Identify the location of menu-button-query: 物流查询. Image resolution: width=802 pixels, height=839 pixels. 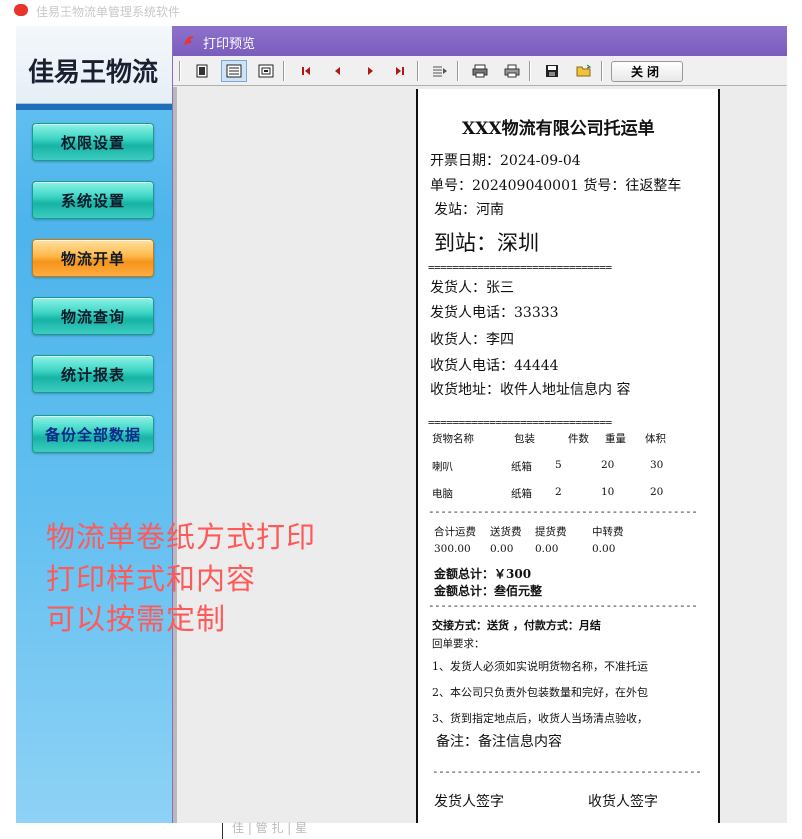
(93, 316).